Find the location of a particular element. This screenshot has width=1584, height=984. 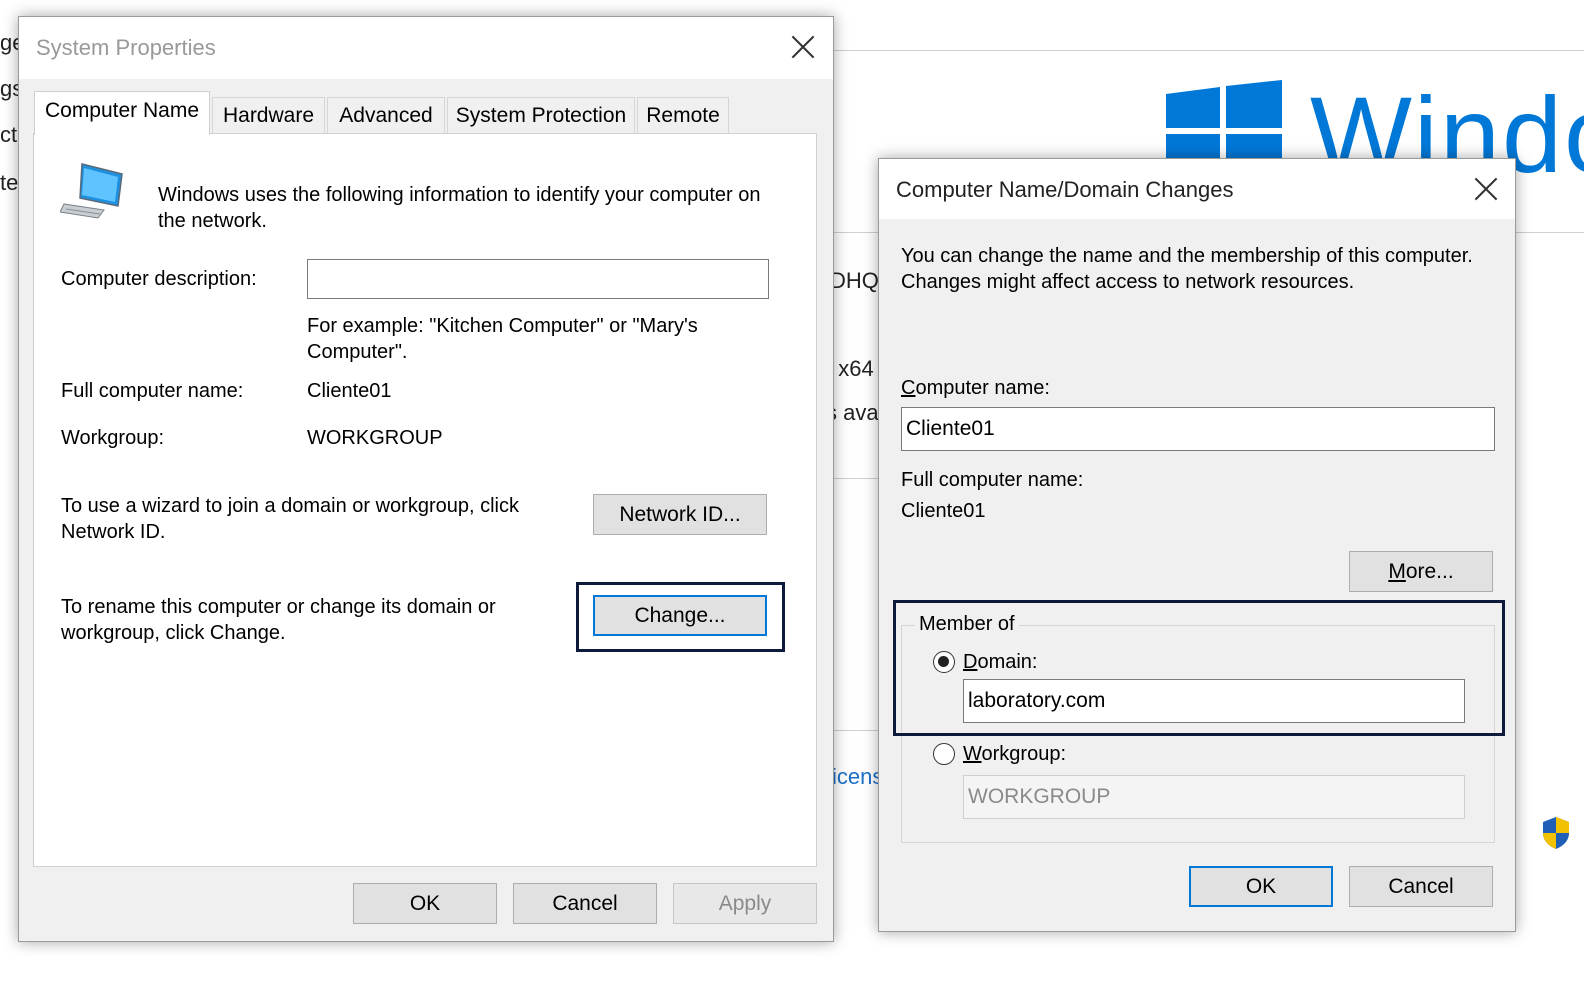

tab-computer-name: Computer Name is located at coordinates (122, 113).